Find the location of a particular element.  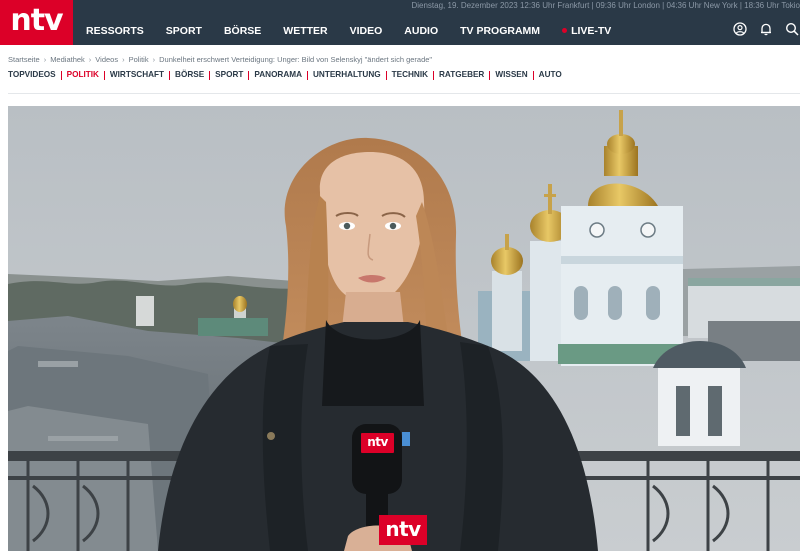

watermark-text: ntv is located at coordinates (403, 528).